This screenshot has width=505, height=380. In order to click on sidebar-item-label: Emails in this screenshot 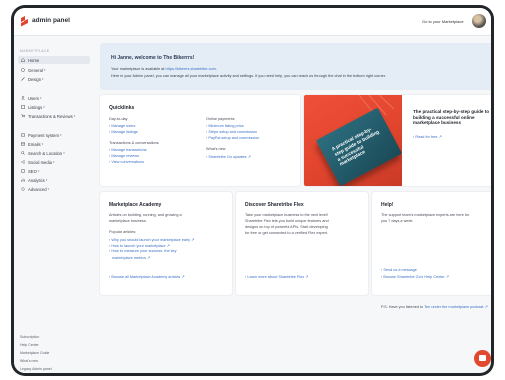, I will do `click(34, 144)`.